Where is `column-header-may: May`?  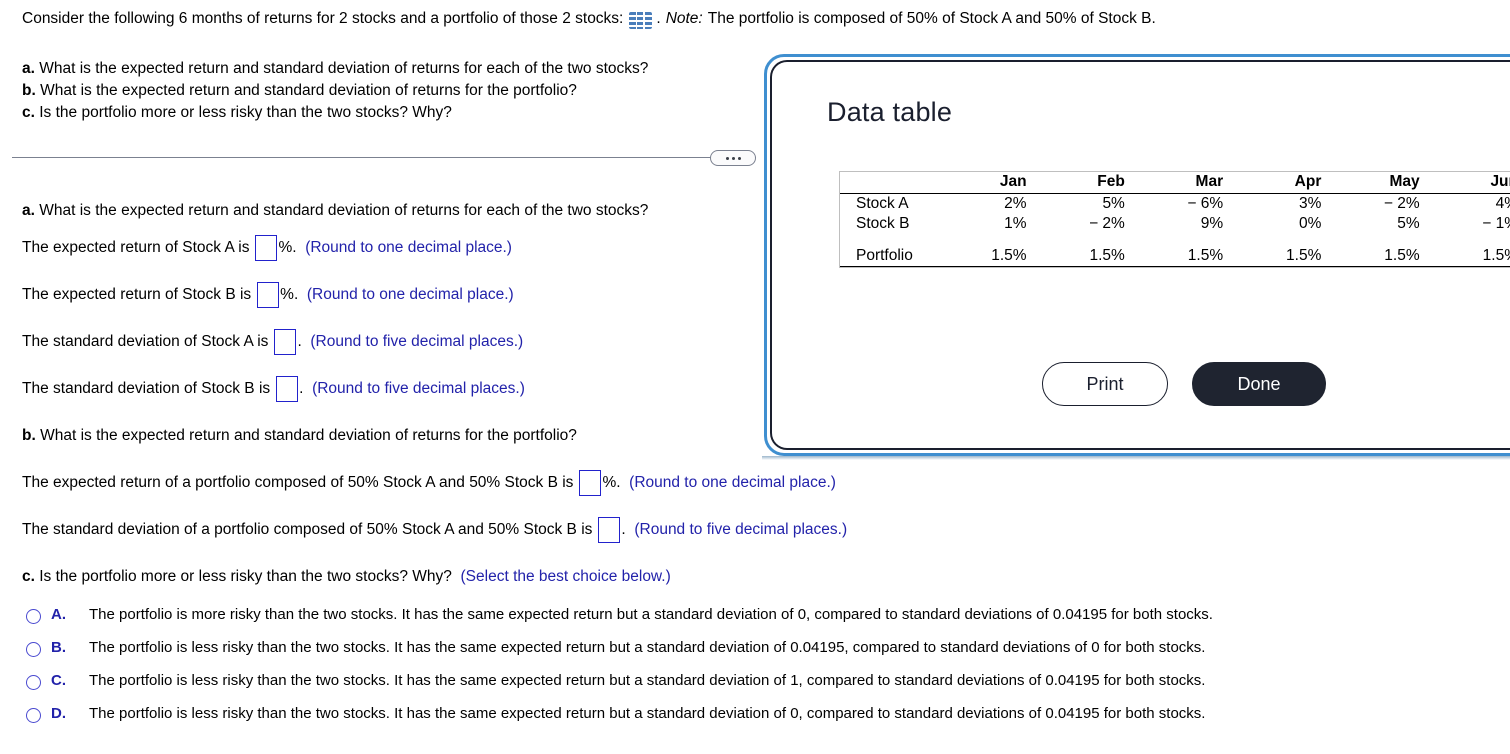 column-header-may: May is located at coordinates (1392, 183).